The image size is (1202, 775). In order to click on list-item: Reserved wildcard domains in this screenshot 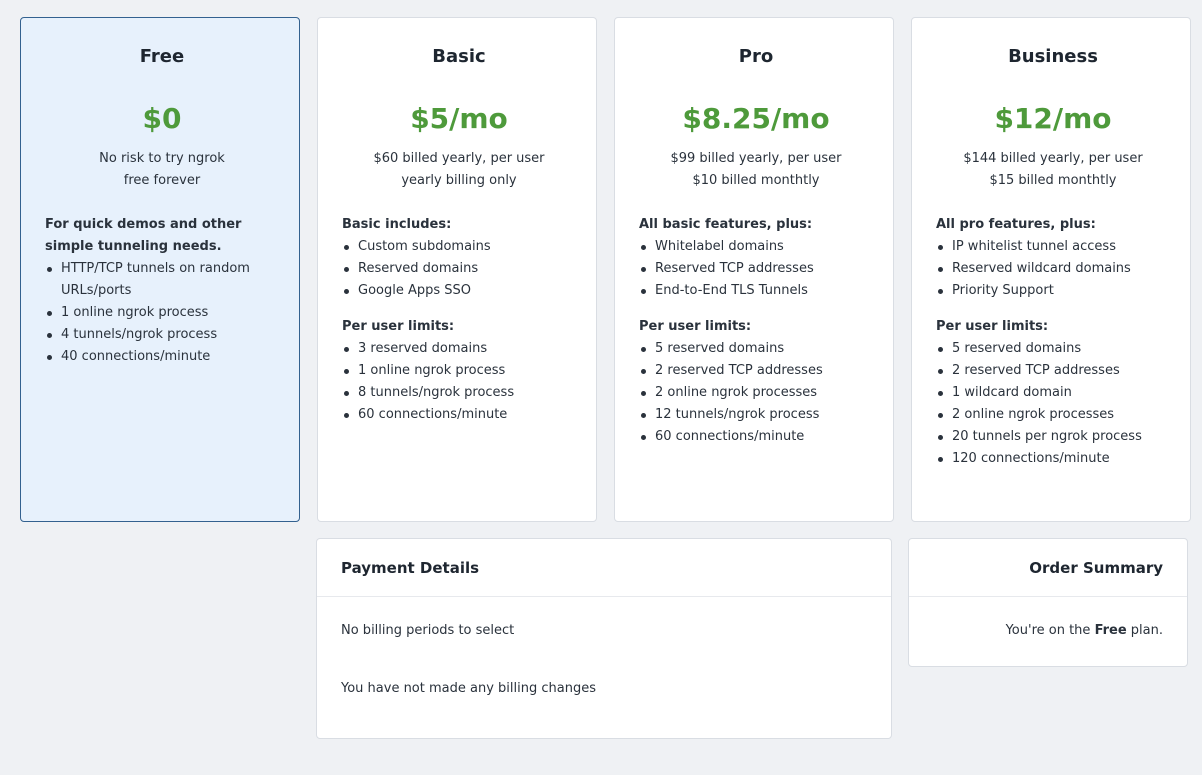, I will do `click(1053, 269)`.